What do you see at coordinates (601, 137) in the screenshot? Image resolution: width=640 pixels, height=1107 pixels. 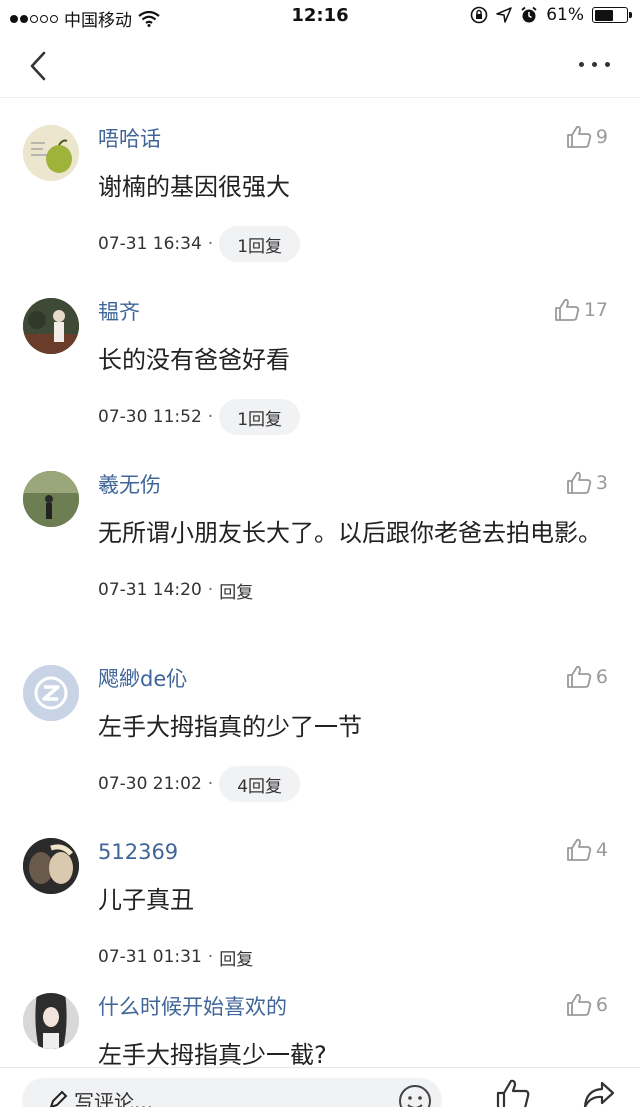 I see `comment-like-count: 9` at bounding box center [601, 137].